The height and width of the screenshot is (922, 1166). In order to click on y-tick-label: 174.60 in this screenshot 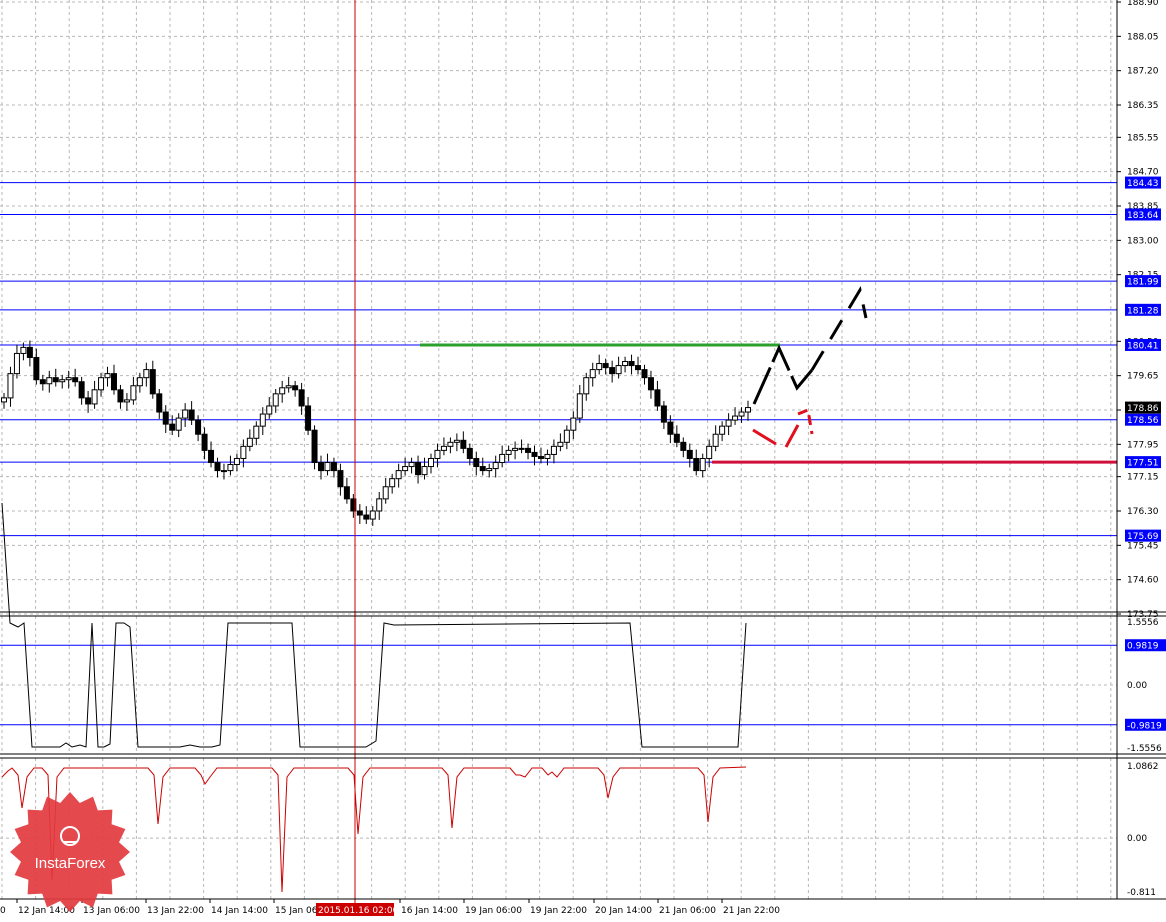, I will do `click(1143, 581)`.